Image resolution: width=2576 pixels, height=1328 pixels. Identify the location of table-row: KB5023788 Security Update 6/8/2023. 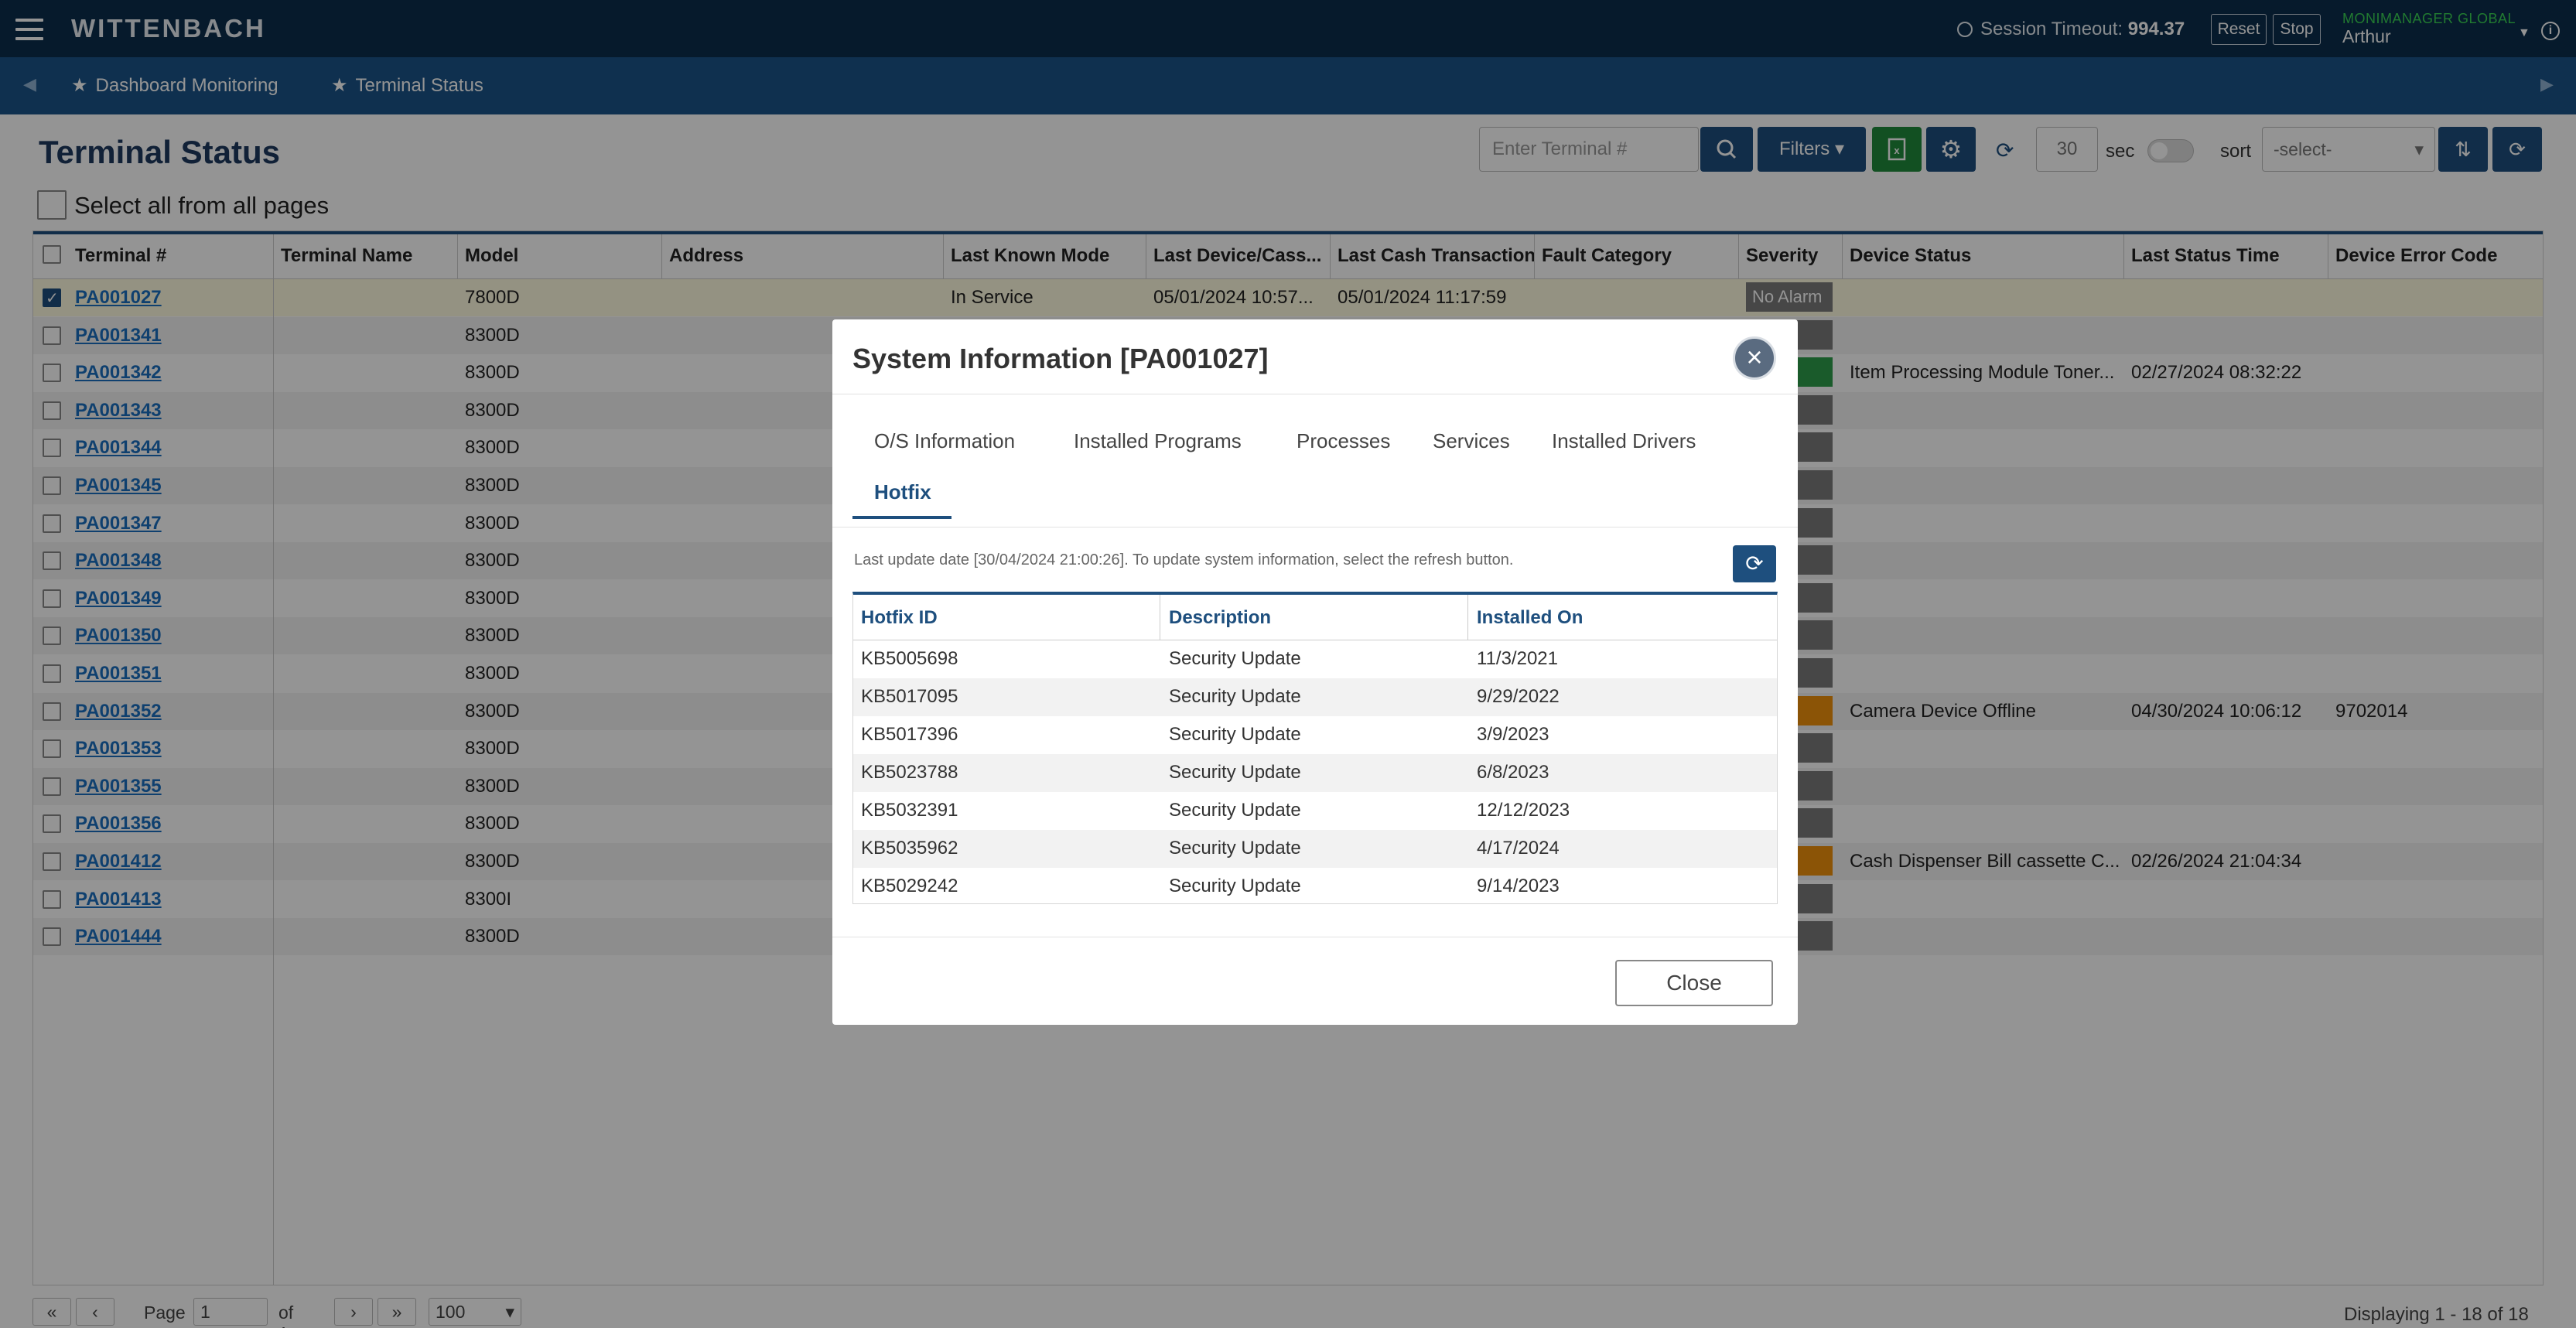
(1315, 773).